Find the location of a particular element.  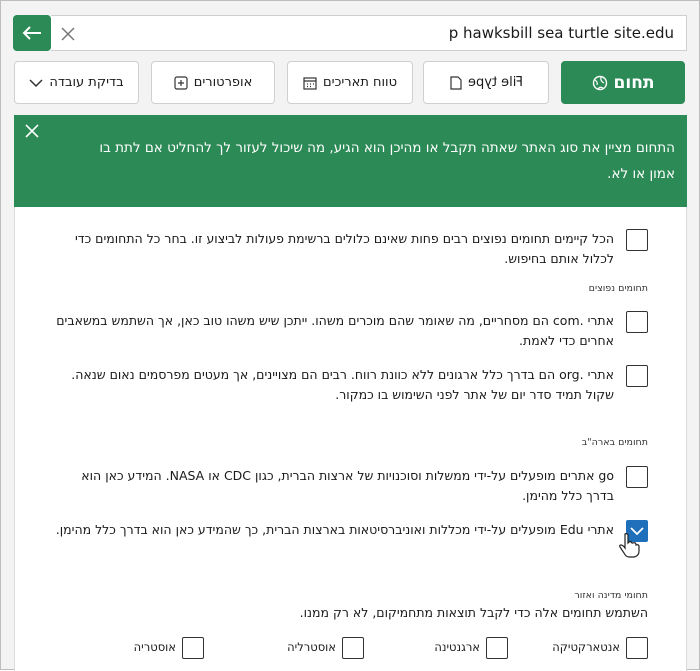

checkbox-gov is located at coordinates (637, 477).